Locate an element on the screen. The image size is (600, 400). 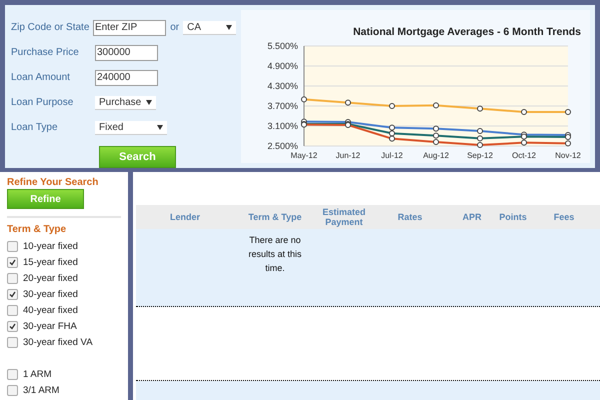
y-tick-label: 4.300% is located at coordinates (282, 86).